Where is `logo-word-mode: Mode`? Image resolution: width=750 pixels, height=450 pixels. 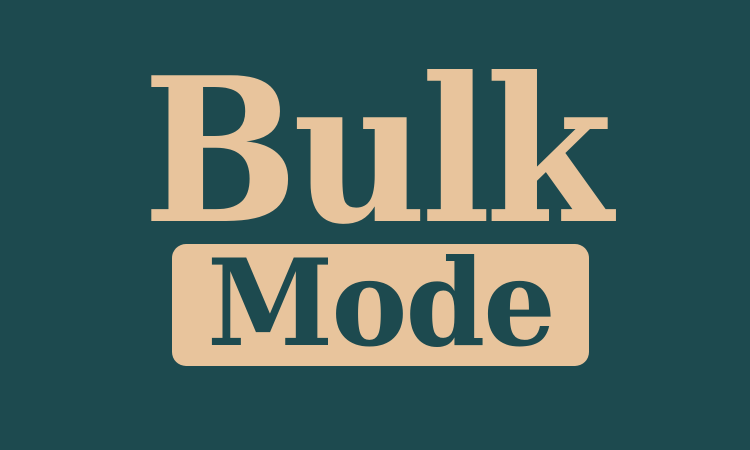 logo-word-mode: Mode is located at coordinates (381, 305).